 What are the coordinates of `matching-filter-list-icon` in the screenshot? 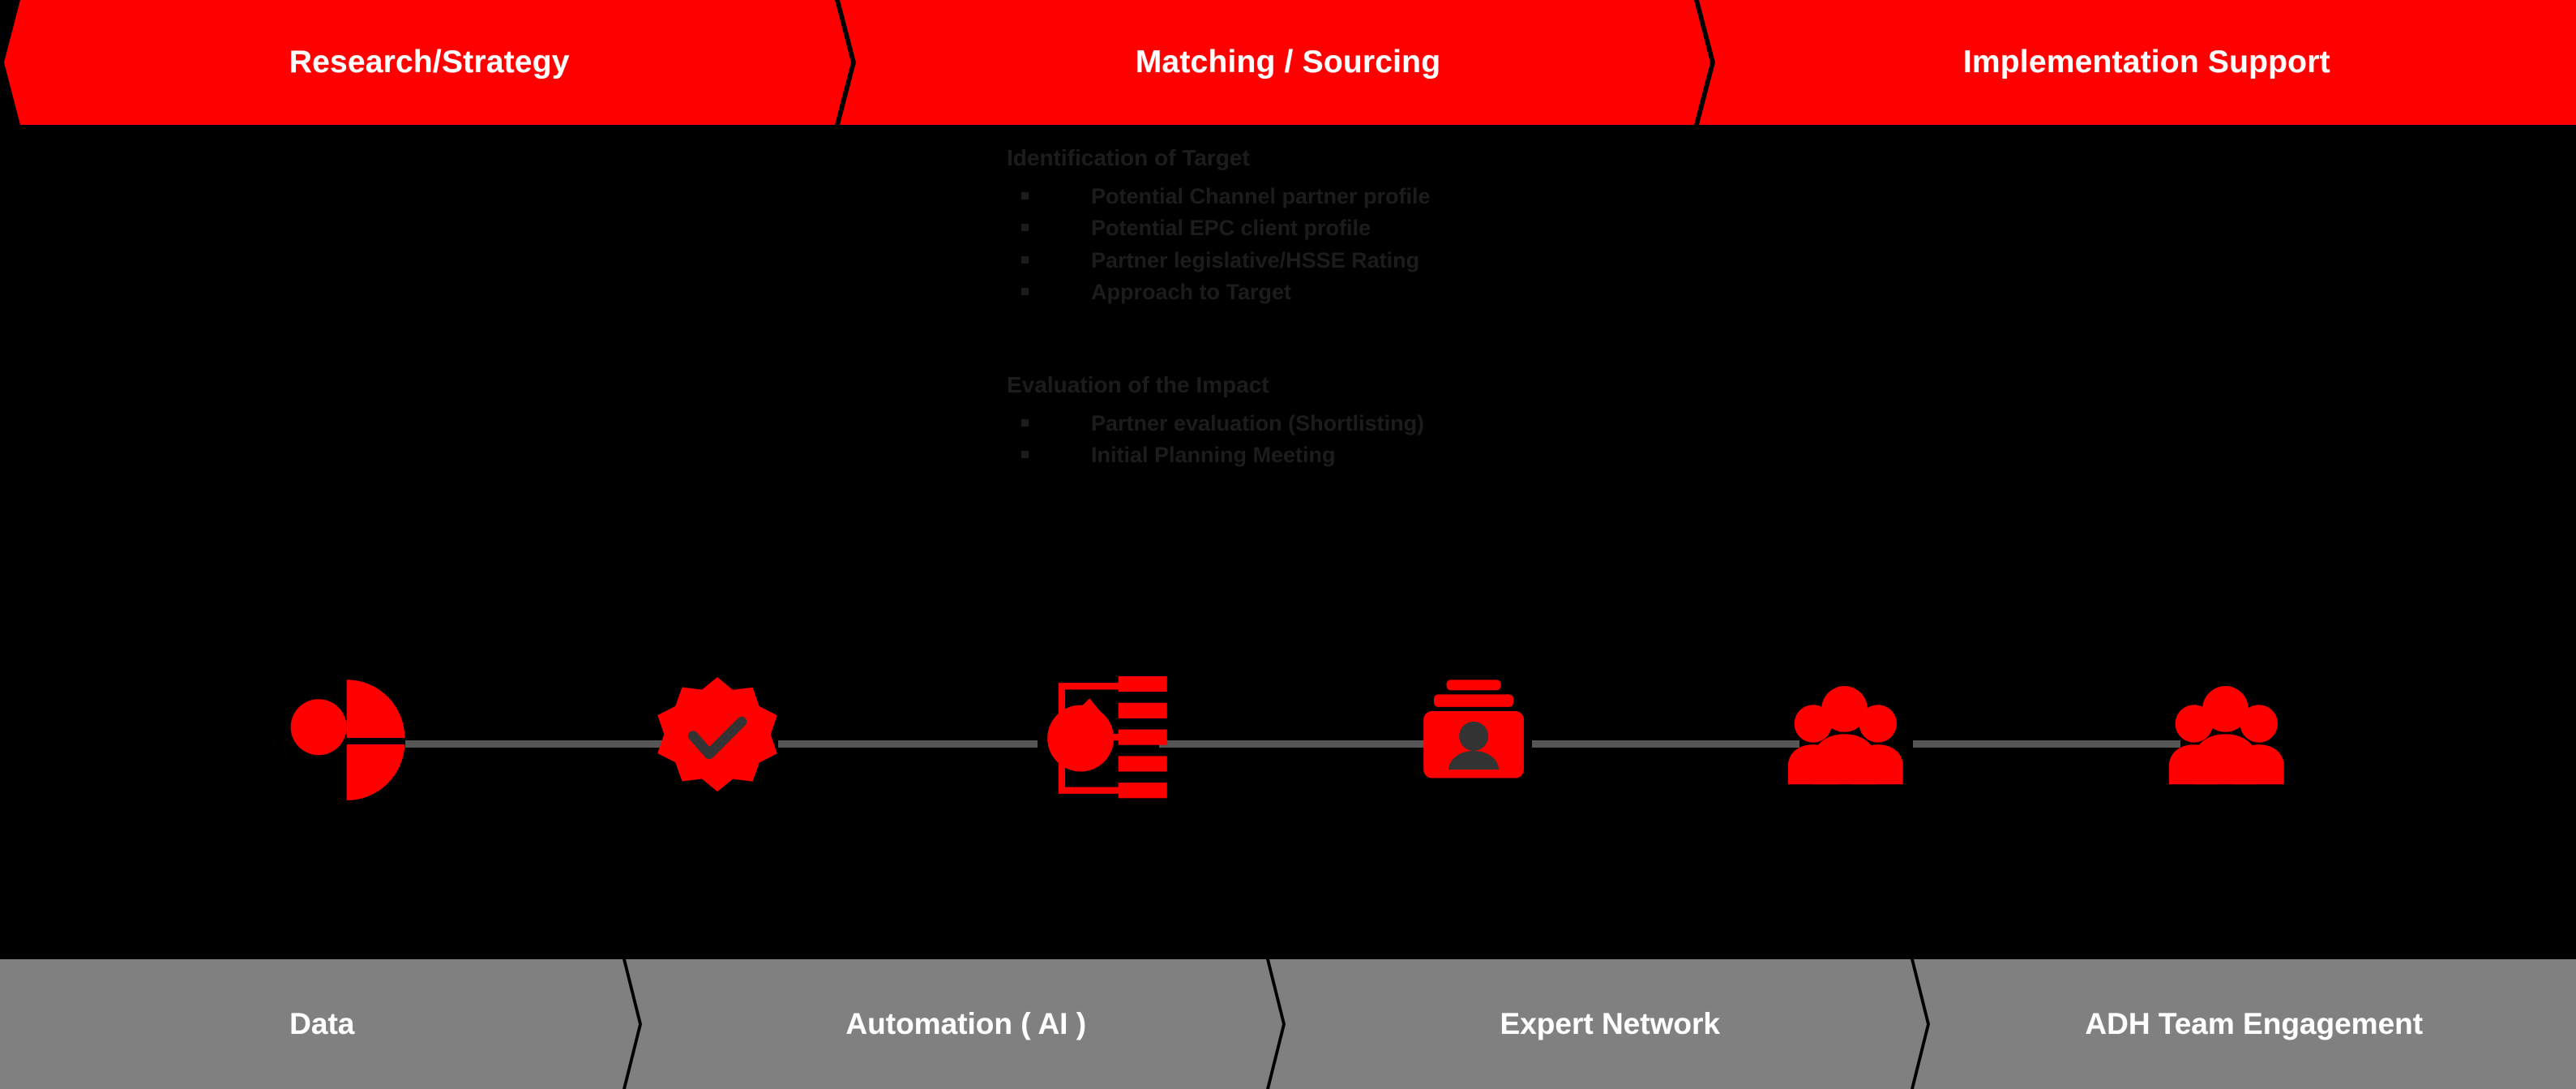 It's located at (1106, 736).